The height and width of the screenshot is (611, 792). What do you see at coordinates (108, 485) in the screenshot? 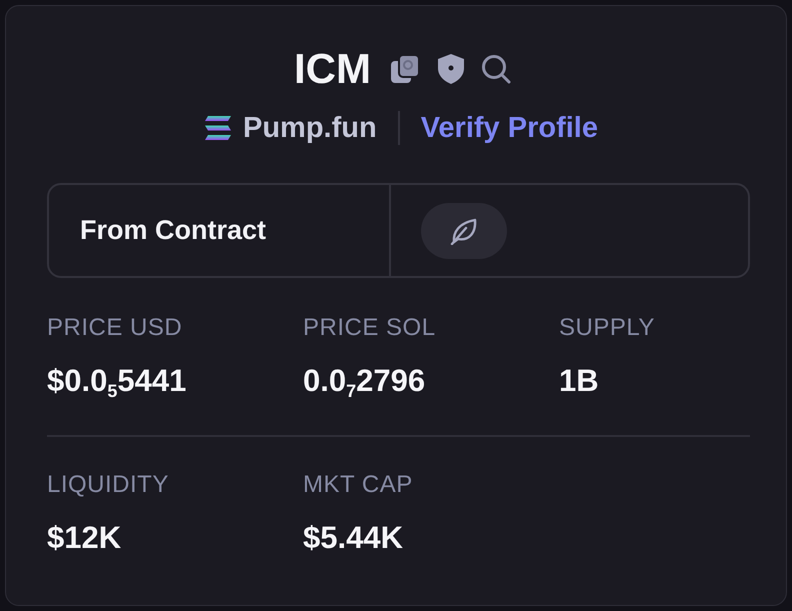
I see `stat-label: LIQUIDITY` at bounding box center [108, 485].